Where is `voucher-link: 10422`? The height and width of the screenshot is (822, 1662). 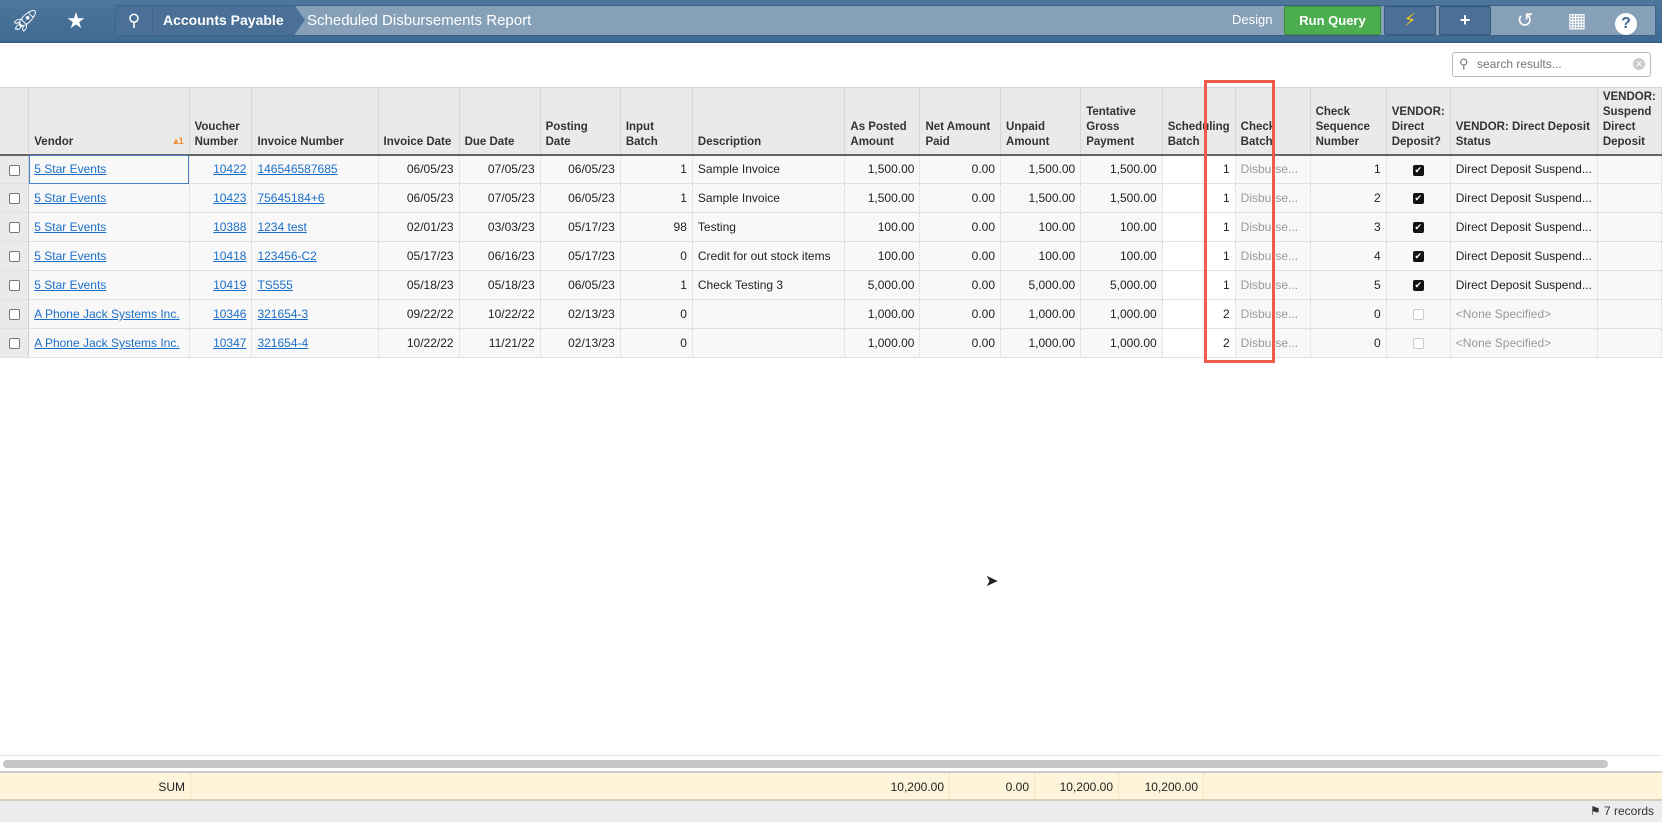
voucher-link: 10422 is located at coordinates (229, 169).